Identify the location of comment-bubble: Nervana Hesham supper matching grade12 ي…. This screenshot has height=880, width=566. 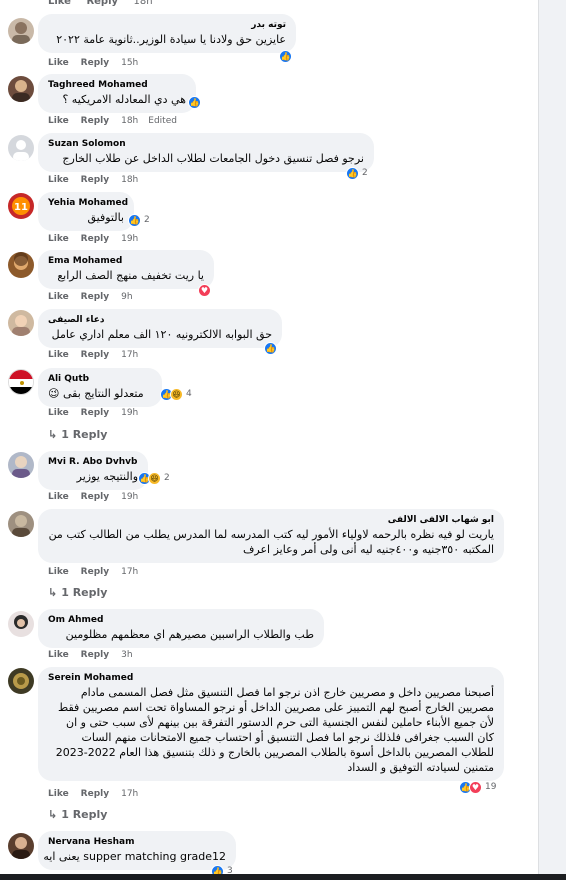
(137, 850).